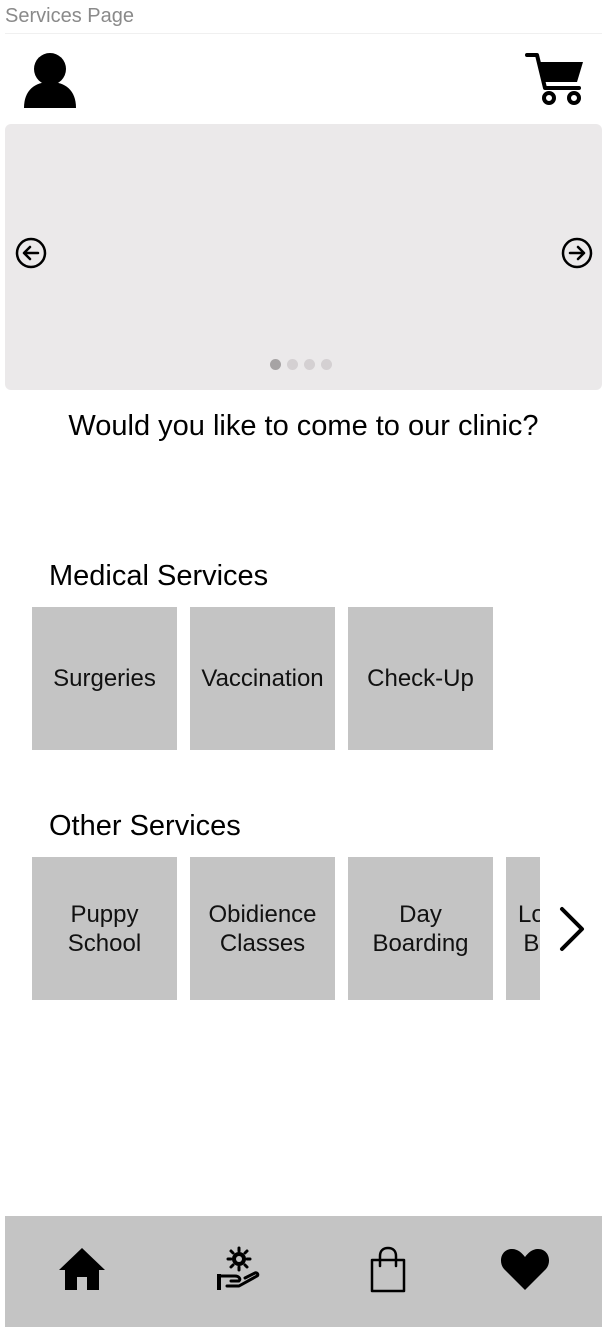 The width and height of the screenshot is (614, 1340). I want to click on service-tile: Obidience Classes, so click(262, 928).